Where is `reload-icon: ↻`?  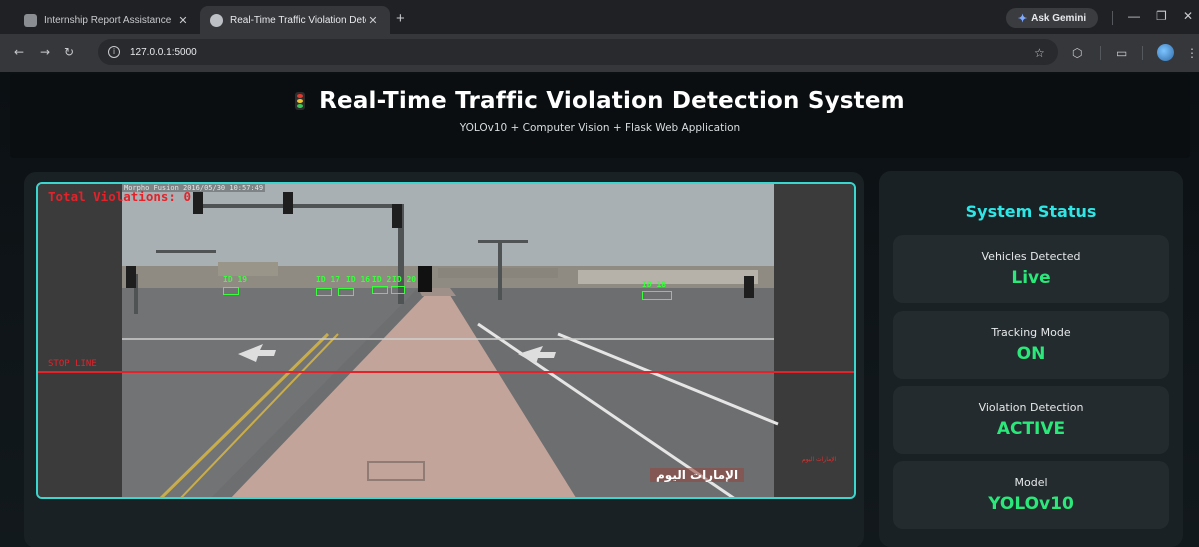 reload-icon: ↻ is located at coordinates (69, 52).